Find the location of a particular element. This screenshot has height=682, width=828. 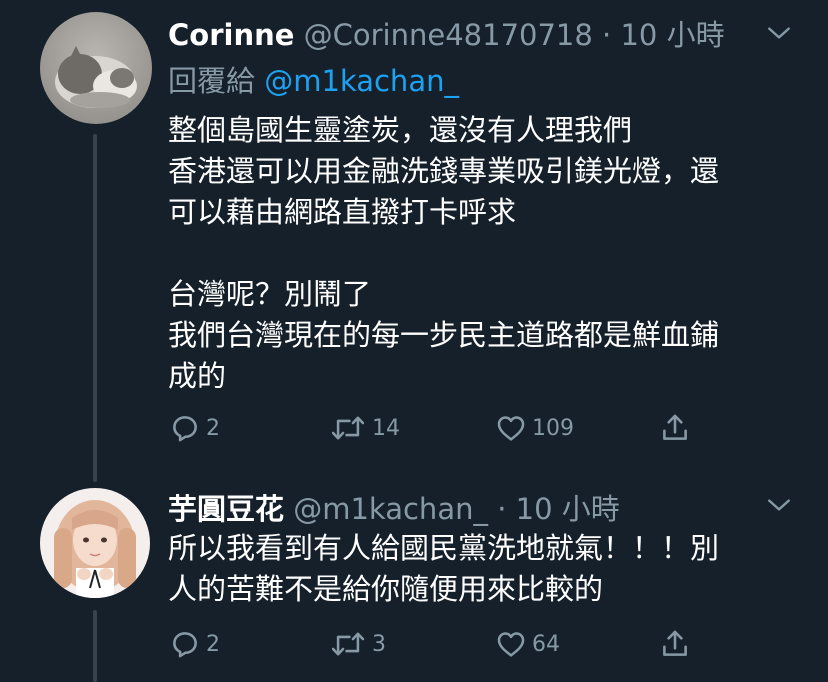

retweet-button: 14 is located at coordinates (364, 428).